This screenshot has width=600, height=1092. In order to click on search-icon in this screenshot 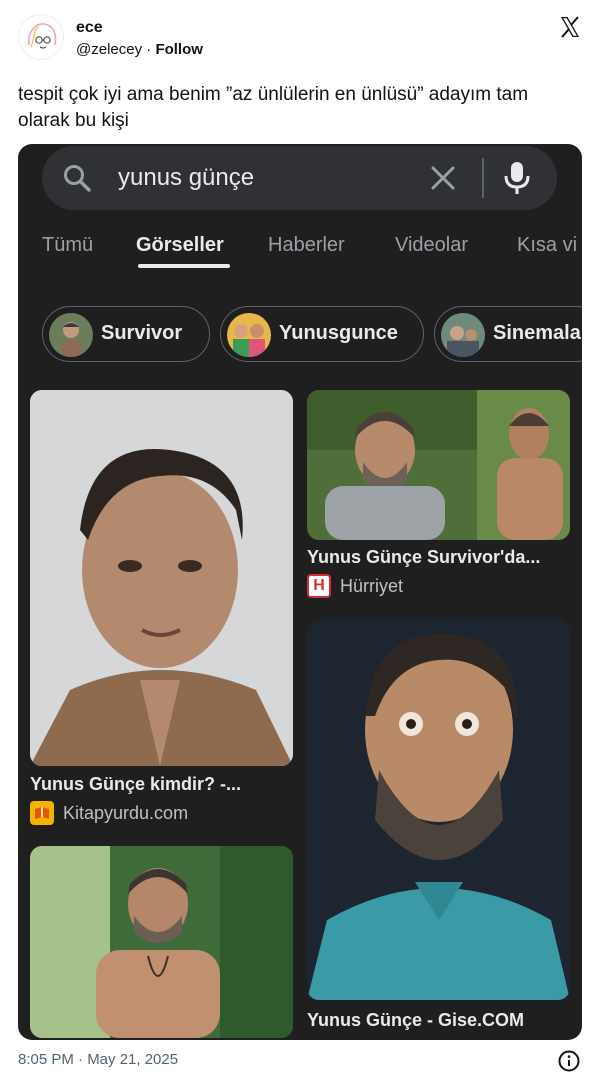, I will do `click(77, 178)`.